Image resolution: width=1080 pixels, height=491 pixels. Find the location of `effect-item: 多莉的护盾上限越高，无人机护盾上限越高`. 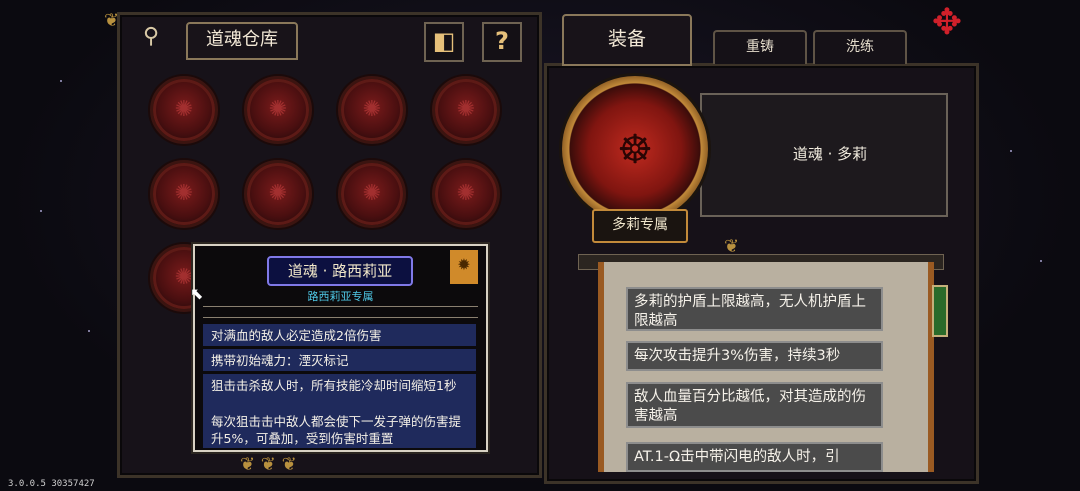

effect-item: 多莉的护盾上限越高，无人机护盾上限越高 is located at coordinates (754, 309).